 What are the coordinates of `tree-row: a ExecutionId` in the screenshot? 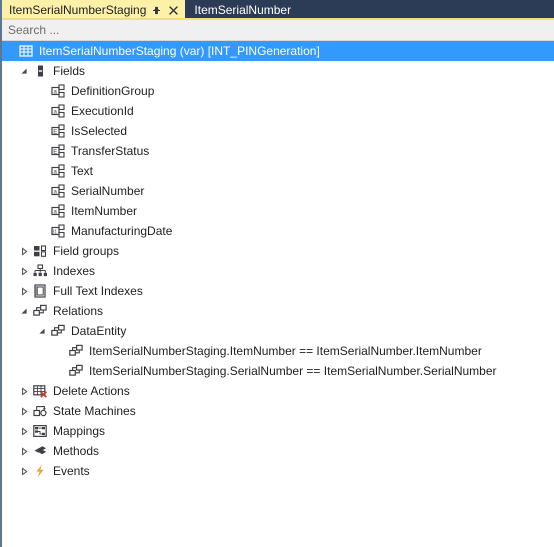 It's located at (278, 111).